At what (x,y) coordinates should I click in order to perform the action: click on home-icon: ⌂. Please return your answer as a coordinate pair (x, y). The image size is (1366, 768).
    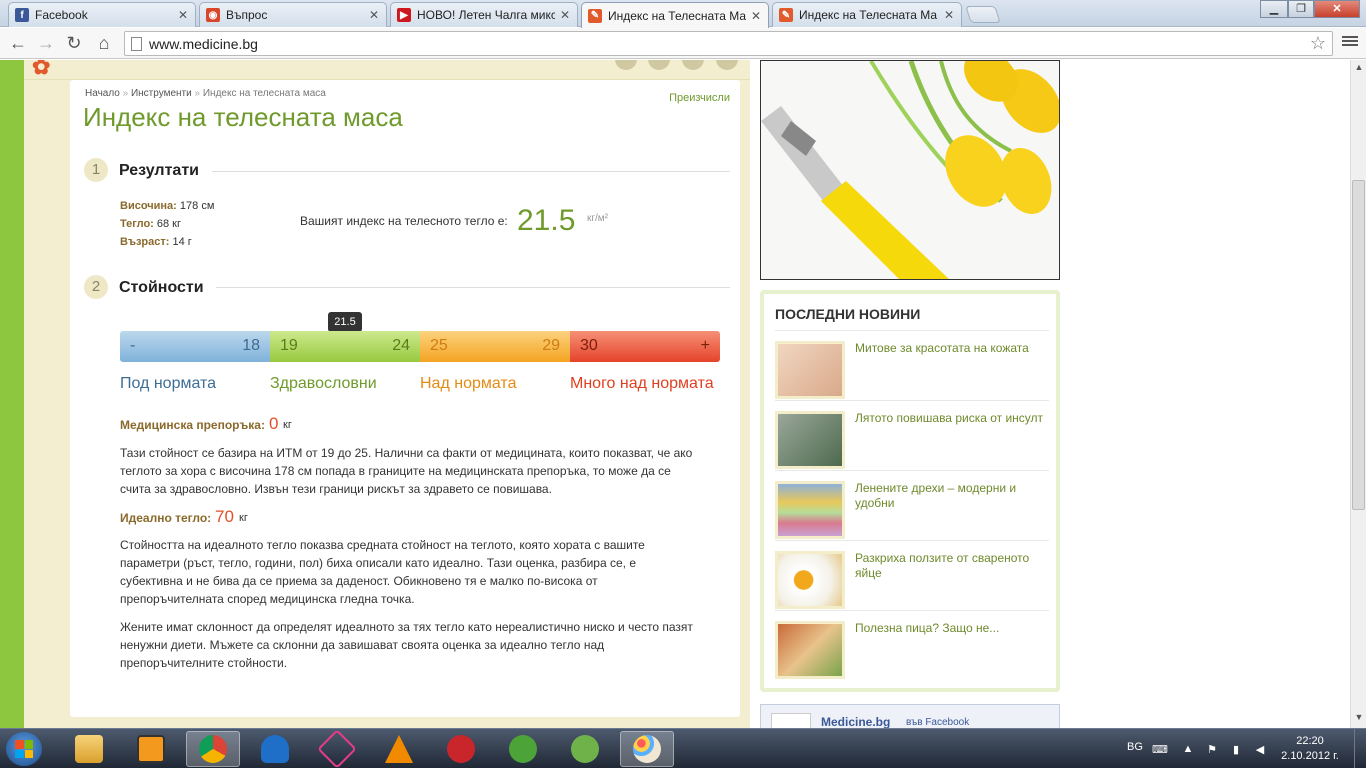
    Looking at the image, I should click on (104, 43).